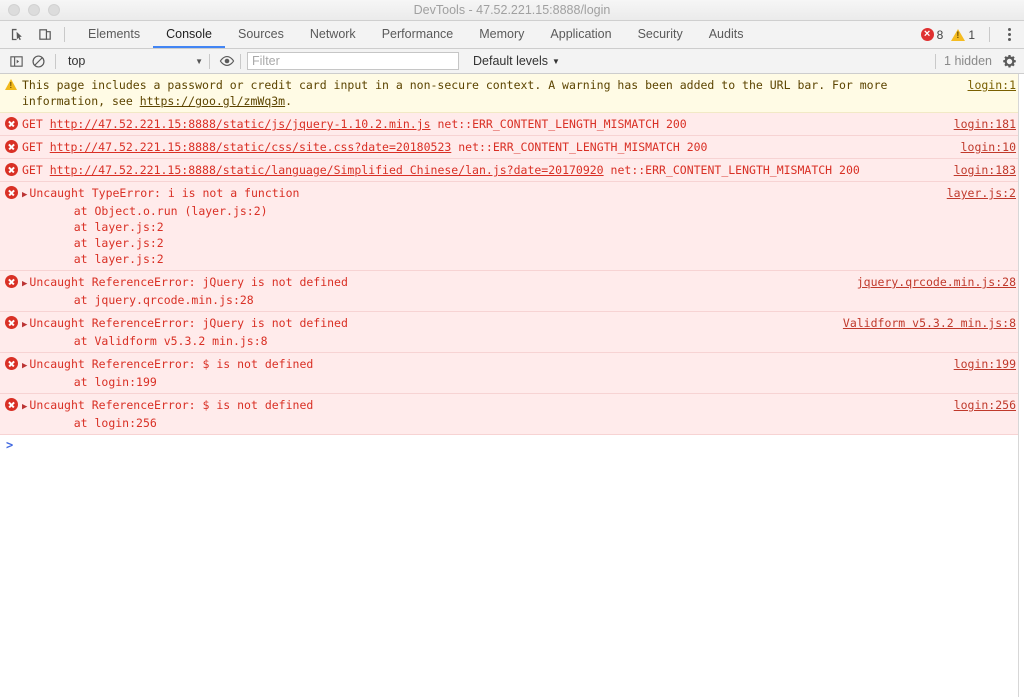 The height and width of the screenshot is (697, 1024). I want to click on live-expression-icon, so click(227, 61).